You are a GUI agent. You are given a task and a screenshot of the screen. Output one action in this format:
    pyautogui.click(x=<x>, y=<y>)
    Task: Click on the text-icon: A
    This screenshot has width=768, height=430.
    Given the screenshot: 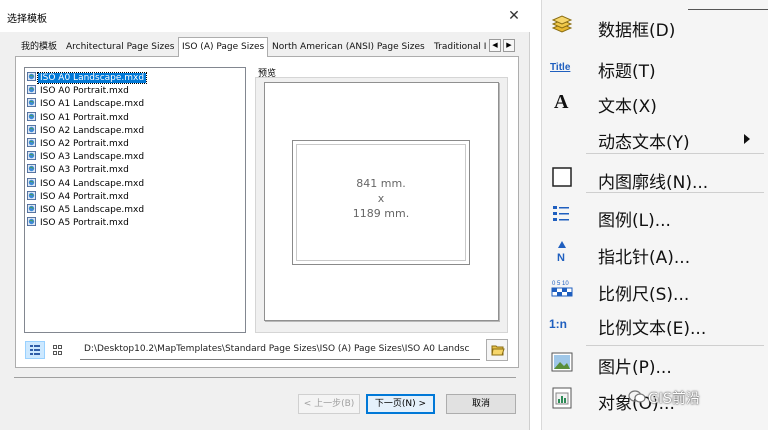 What is the action you would take?
    pyautogui.click(x=562, y=101)
    